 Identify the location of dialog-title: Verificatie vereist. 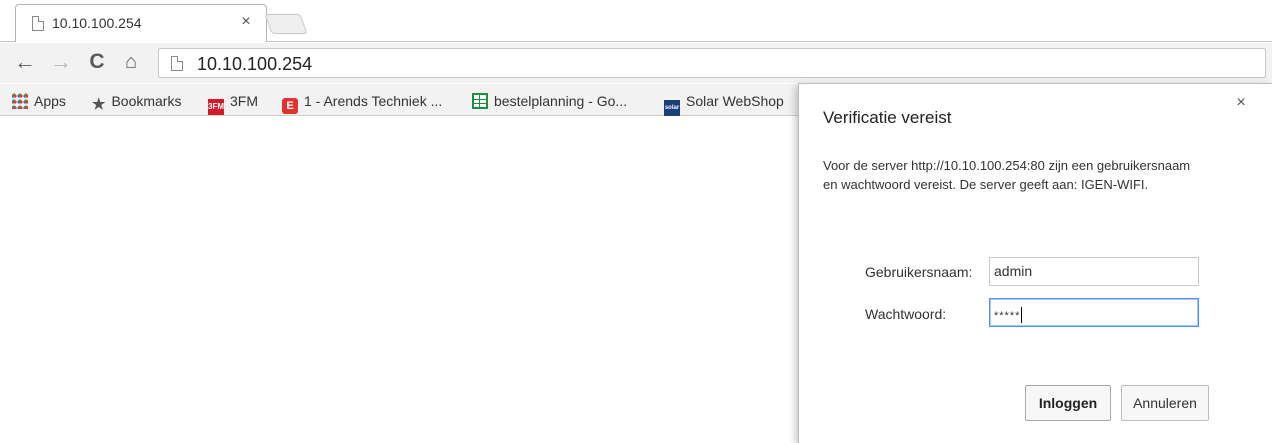
(887, 117).